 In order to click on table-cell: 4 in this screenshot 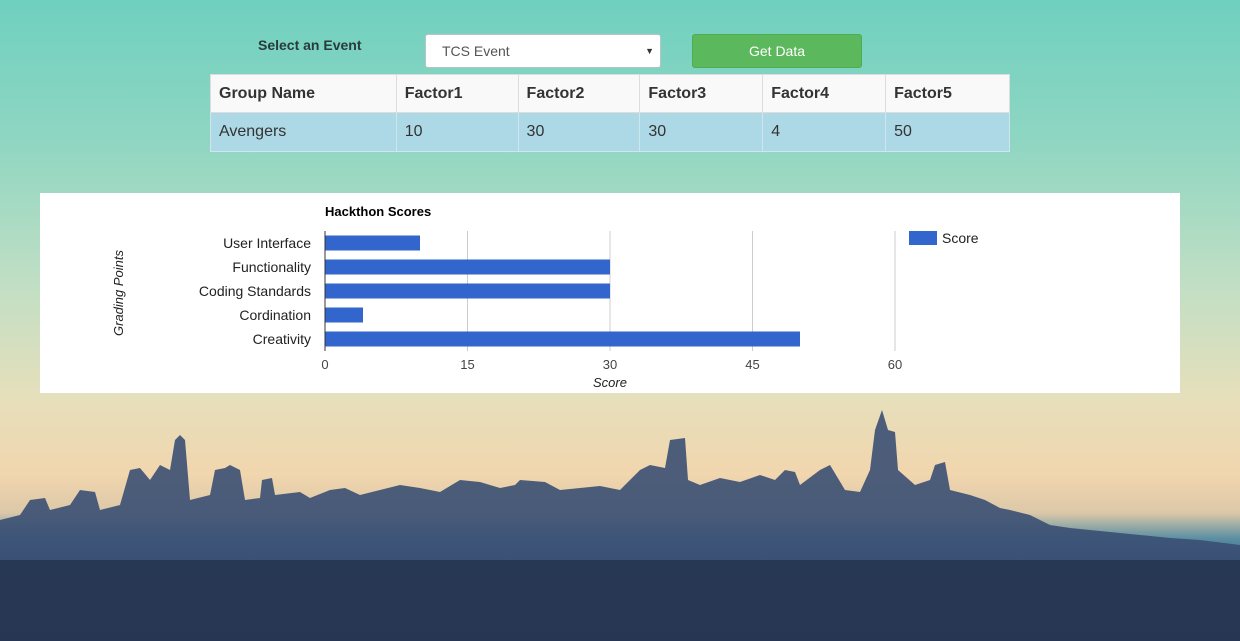, I will do `click(824, 132)`.